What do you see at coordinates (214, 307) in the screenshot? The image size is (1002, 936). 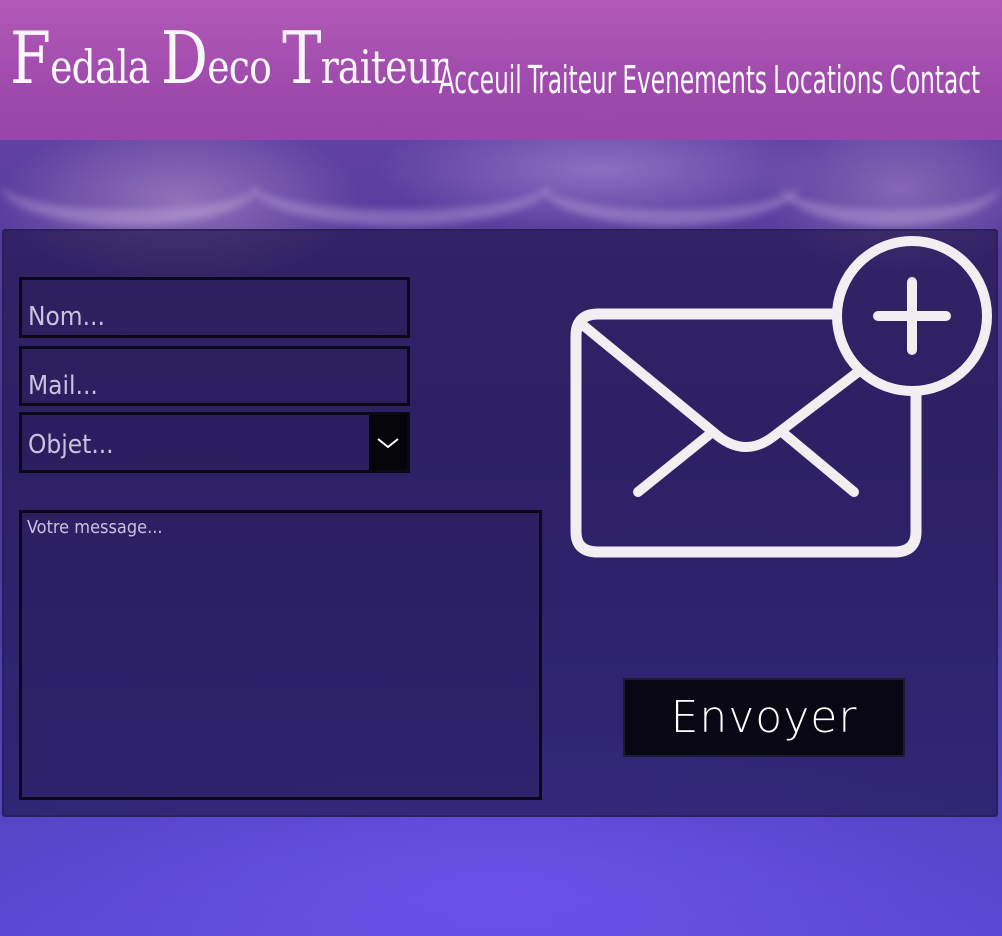 I see `name-input` at bounding box center [214, 307].